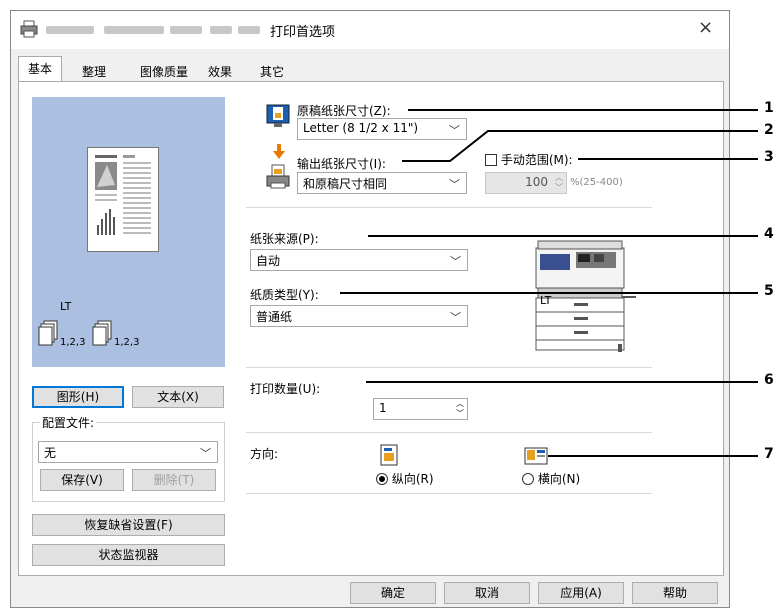 The width and height of the screenshot is (780, 608). Describe the element at coordinates (164, 71) in the screenshot. I see `tab-image-quality: 图像质量` at that location.